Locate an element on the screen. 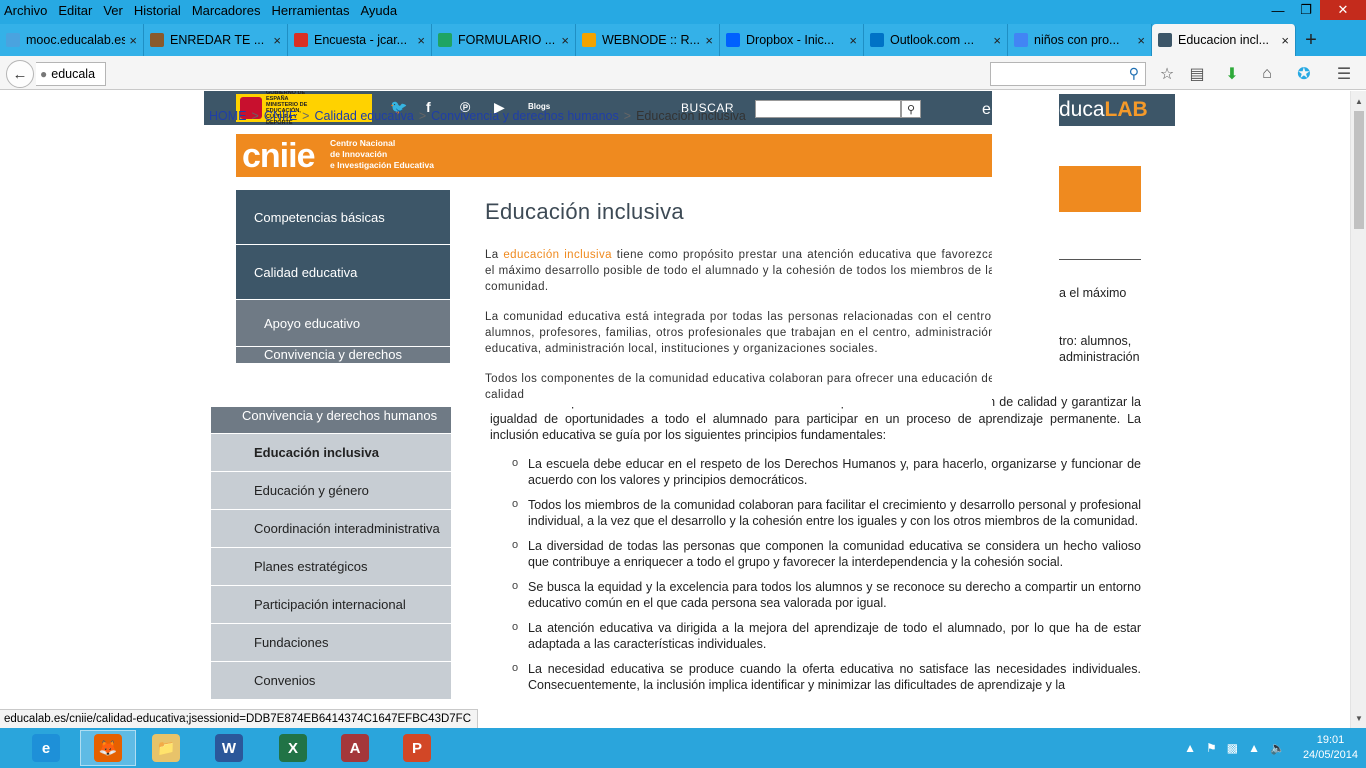 Image resolution: width=1366 pixels, height=768 pixels. scrollbar-thumb is located at coordinates (1359, 170).